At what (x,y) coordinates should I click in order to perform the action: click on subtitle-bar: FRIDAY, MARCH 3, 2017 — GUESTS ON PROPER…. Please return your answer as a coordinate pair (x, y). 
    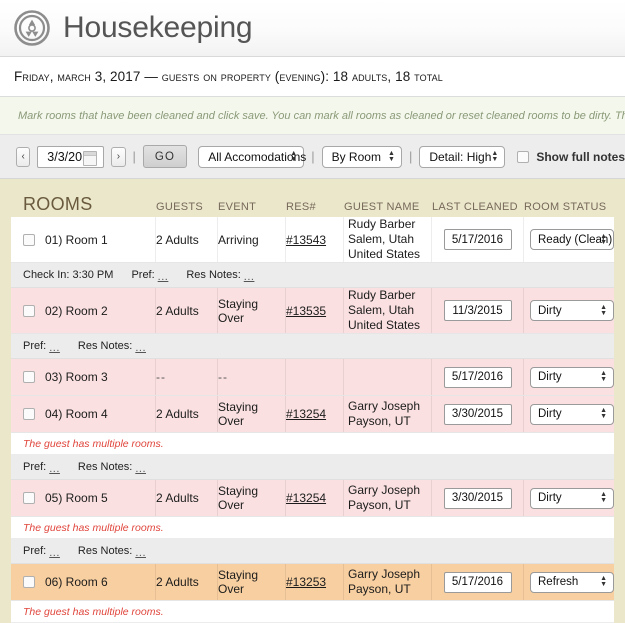
    Looking at the image, I should click on (312, 77).